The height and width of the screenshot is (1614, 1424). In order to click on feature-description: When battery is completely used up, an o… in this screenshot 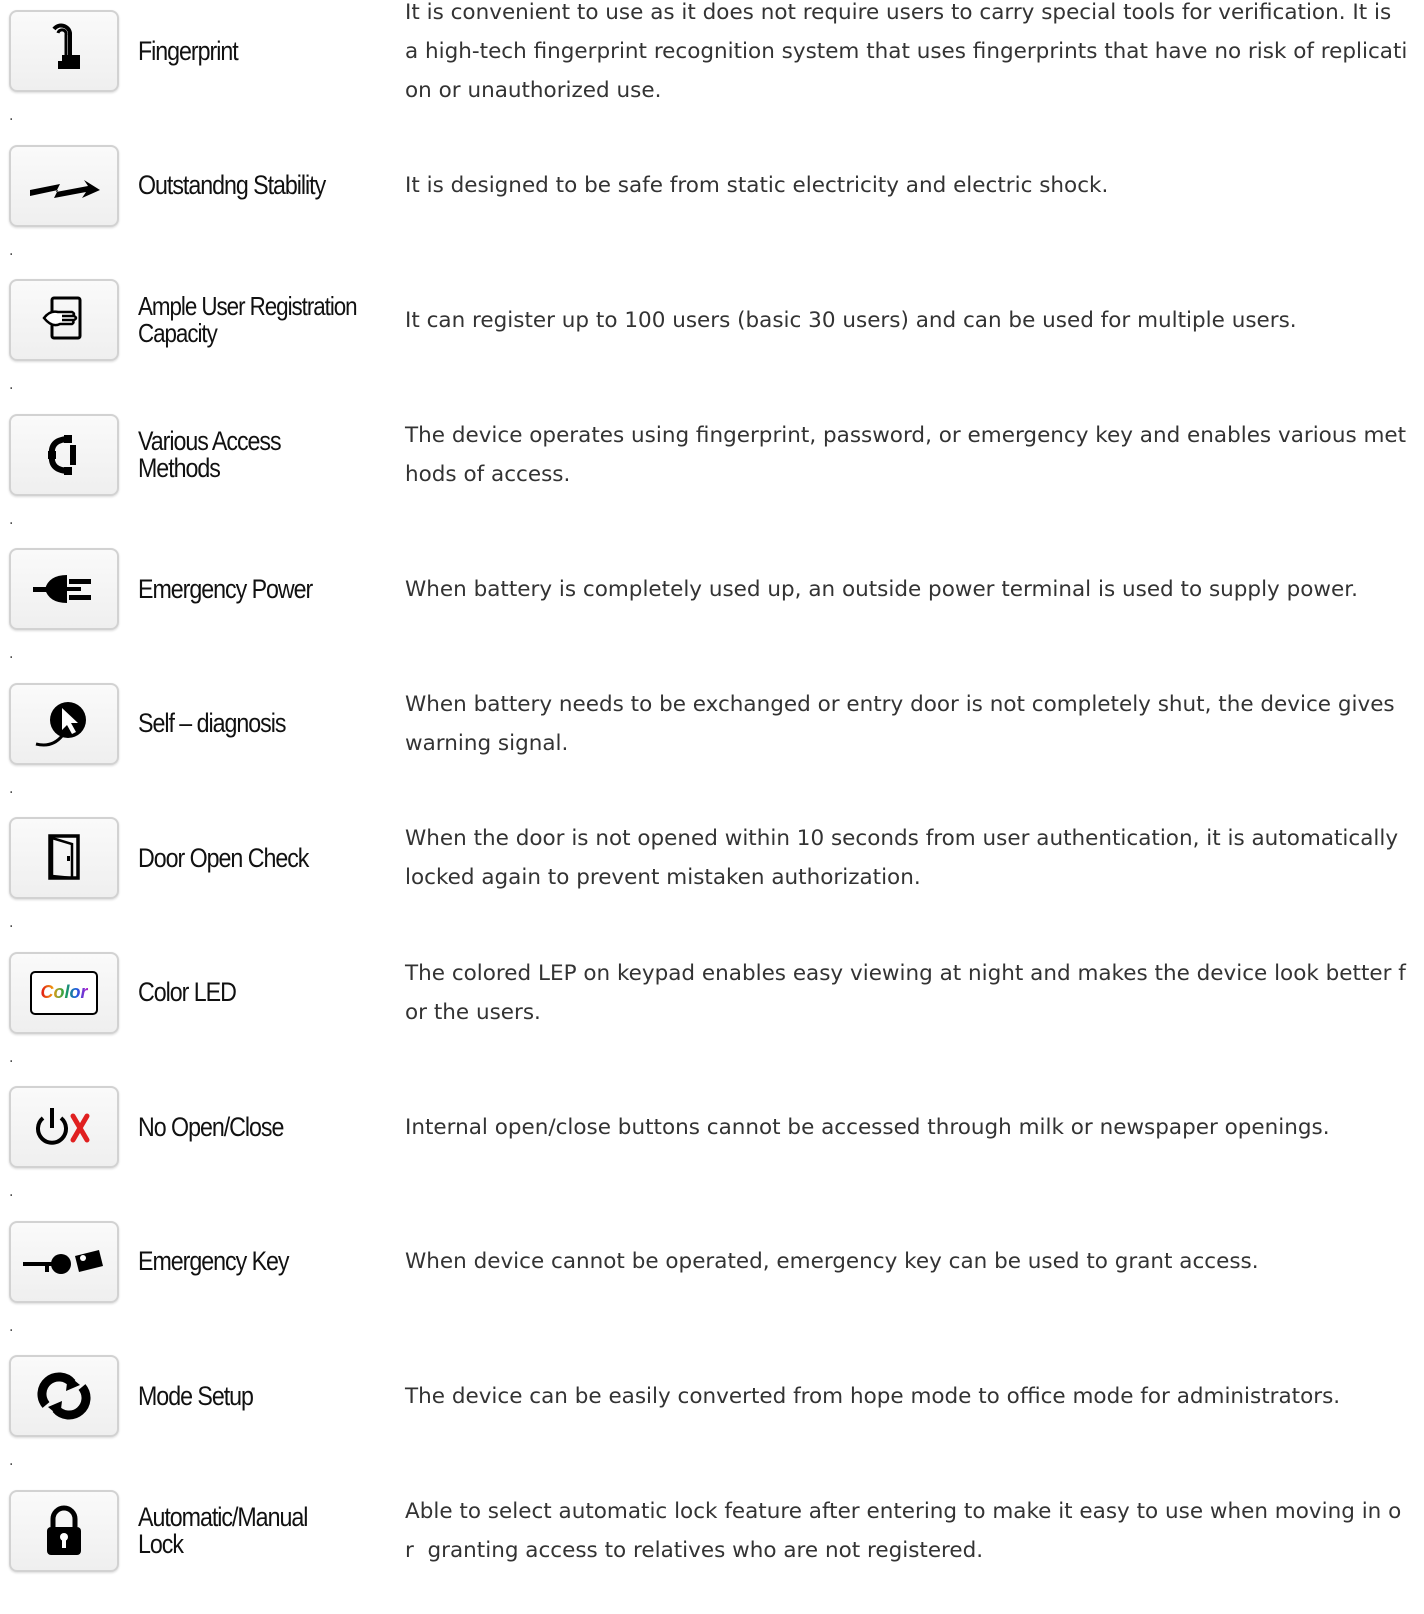, I will do `click(907, 589)`.